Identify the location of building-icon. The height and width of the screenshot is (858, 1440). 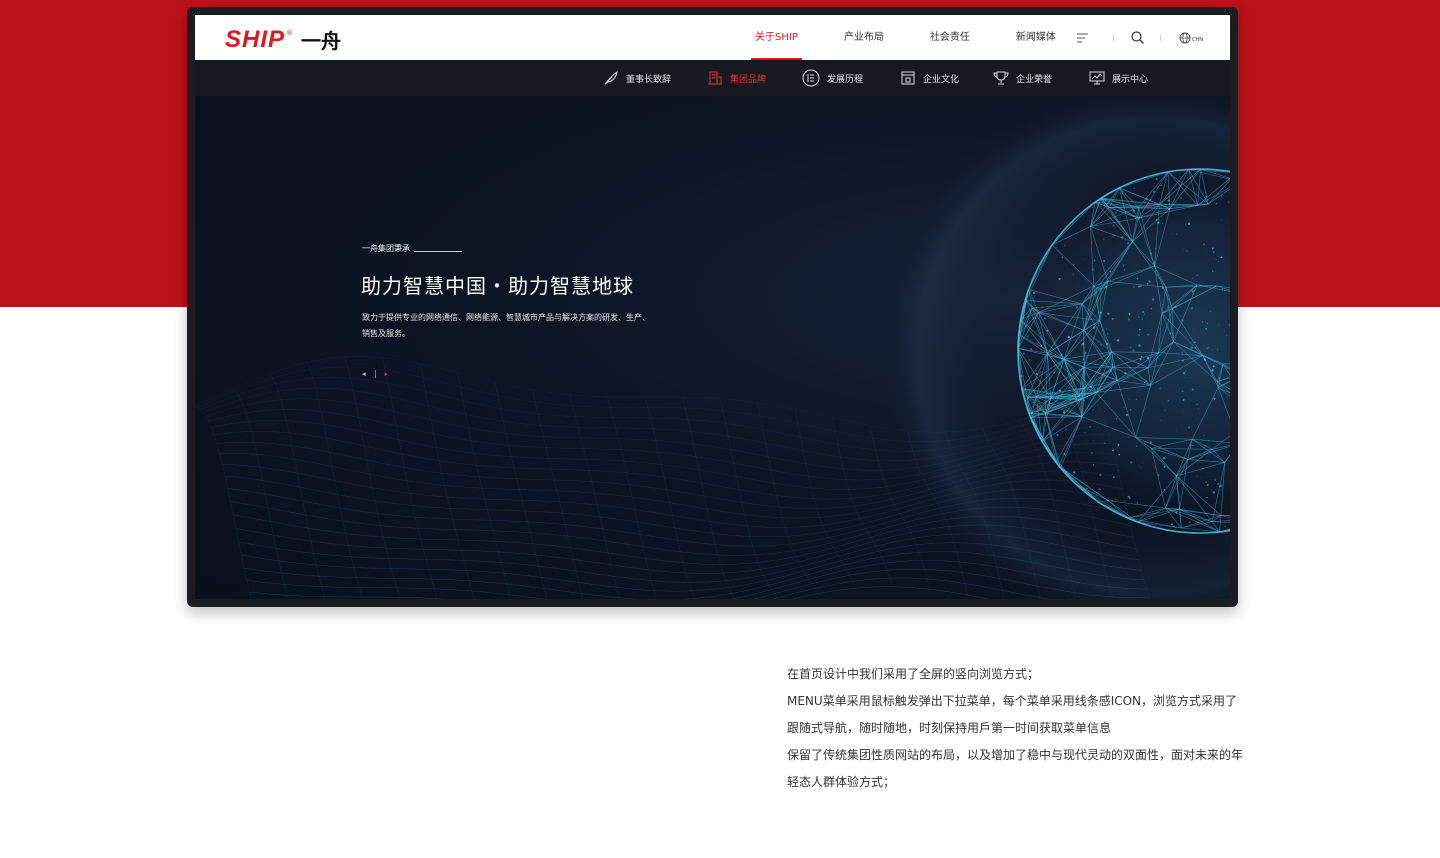
(715, 78).